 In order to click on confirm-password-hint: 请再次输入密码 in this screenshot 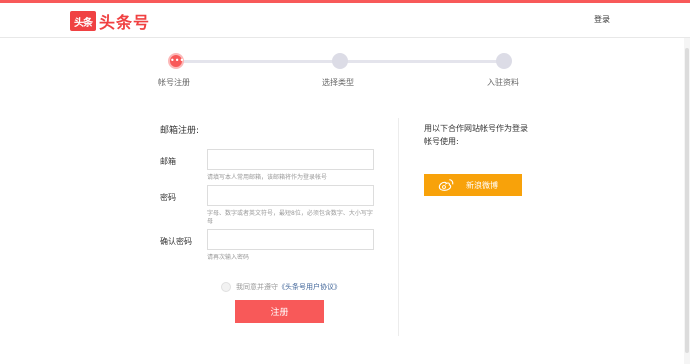, I will do `click(228, 257)`.